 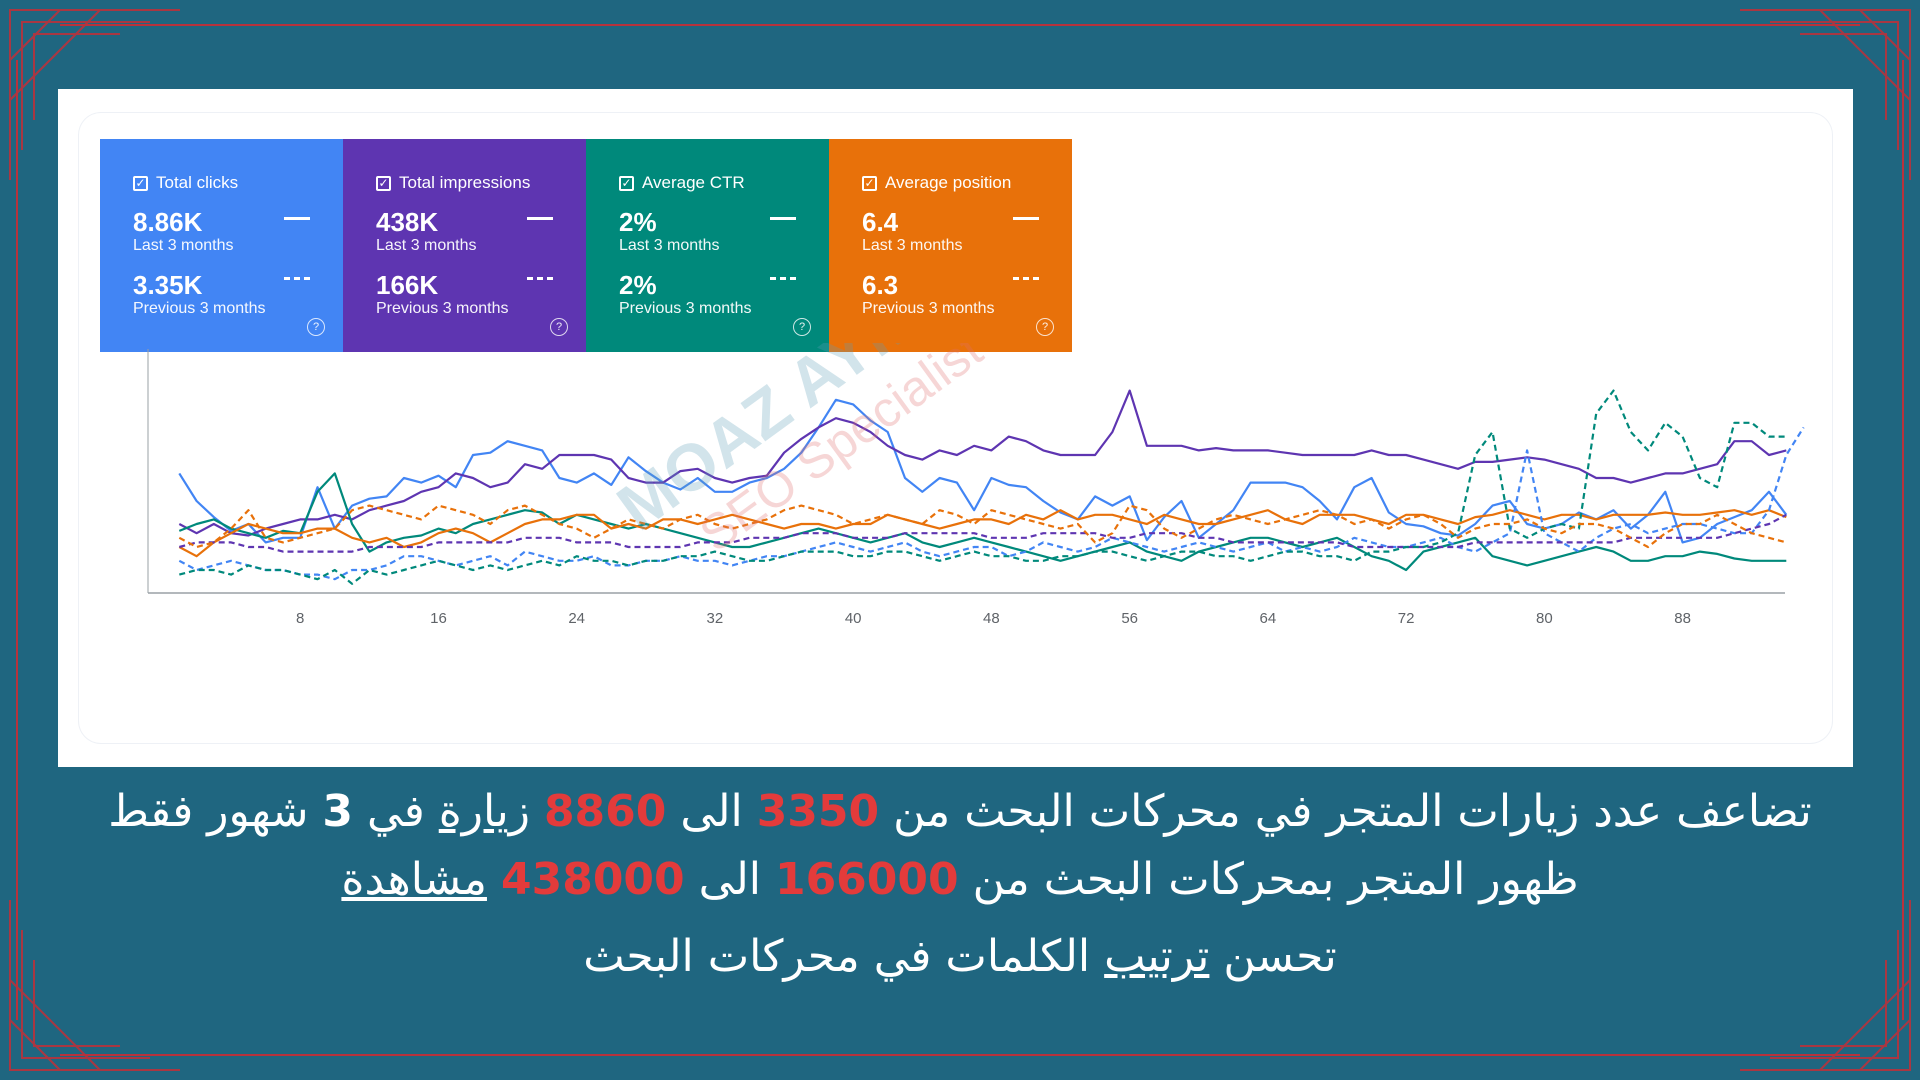 What do you see at coordinates (215, 811) in the screenshot?
I see `caption-text: شهور فقط` at bounding box center [215, 811].